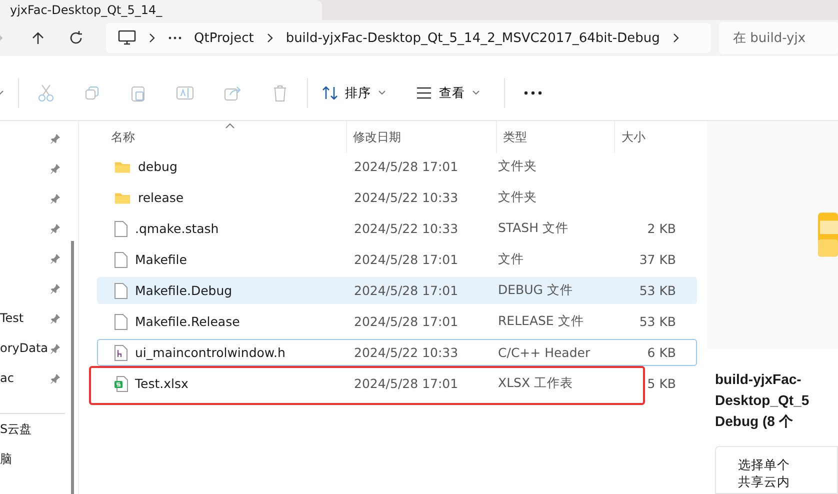 This screenshot has height=494, width=838. I want to click on file-row: release 2024/5/22 10:33 文件夹, so click(397, 197).